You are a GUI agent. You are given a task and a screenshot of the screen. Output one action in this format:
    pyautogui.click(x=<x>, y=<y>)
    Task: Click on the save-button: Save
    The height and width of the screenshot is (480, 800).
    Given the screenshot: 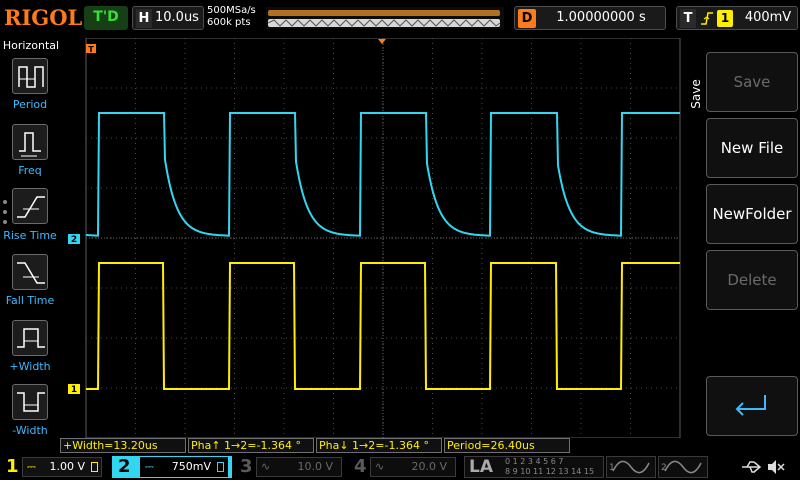 What is the action you would take?
    pyautogui.click(x=752, y=82)
    